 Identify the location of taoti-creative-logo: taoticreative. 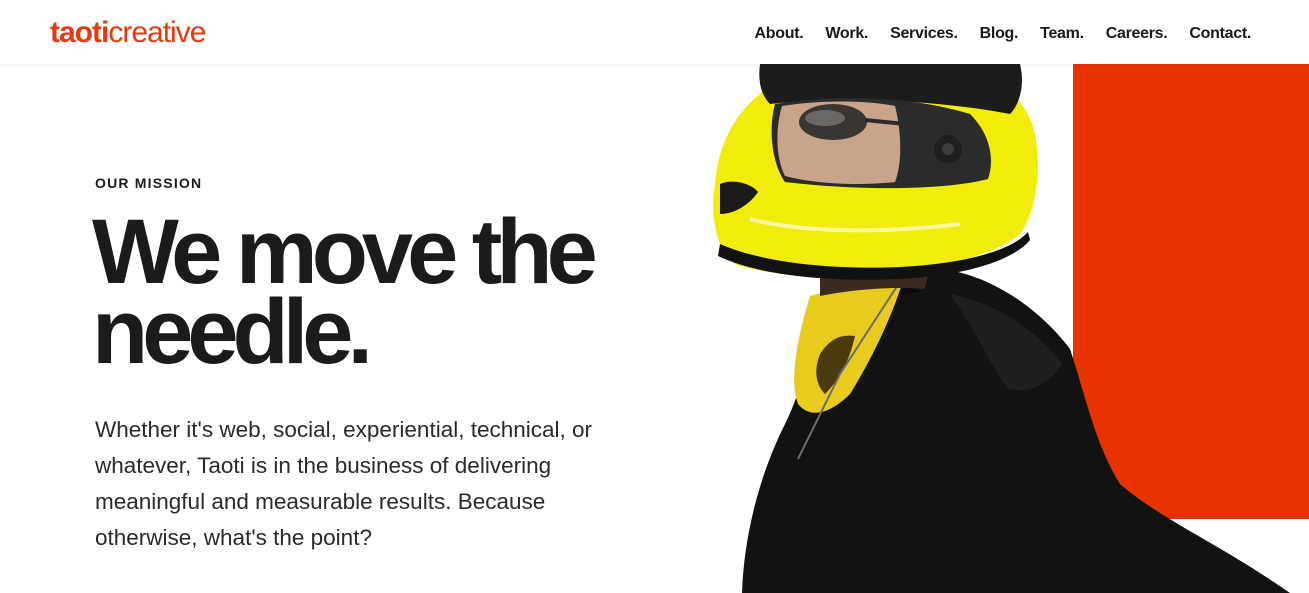
(128, 33).